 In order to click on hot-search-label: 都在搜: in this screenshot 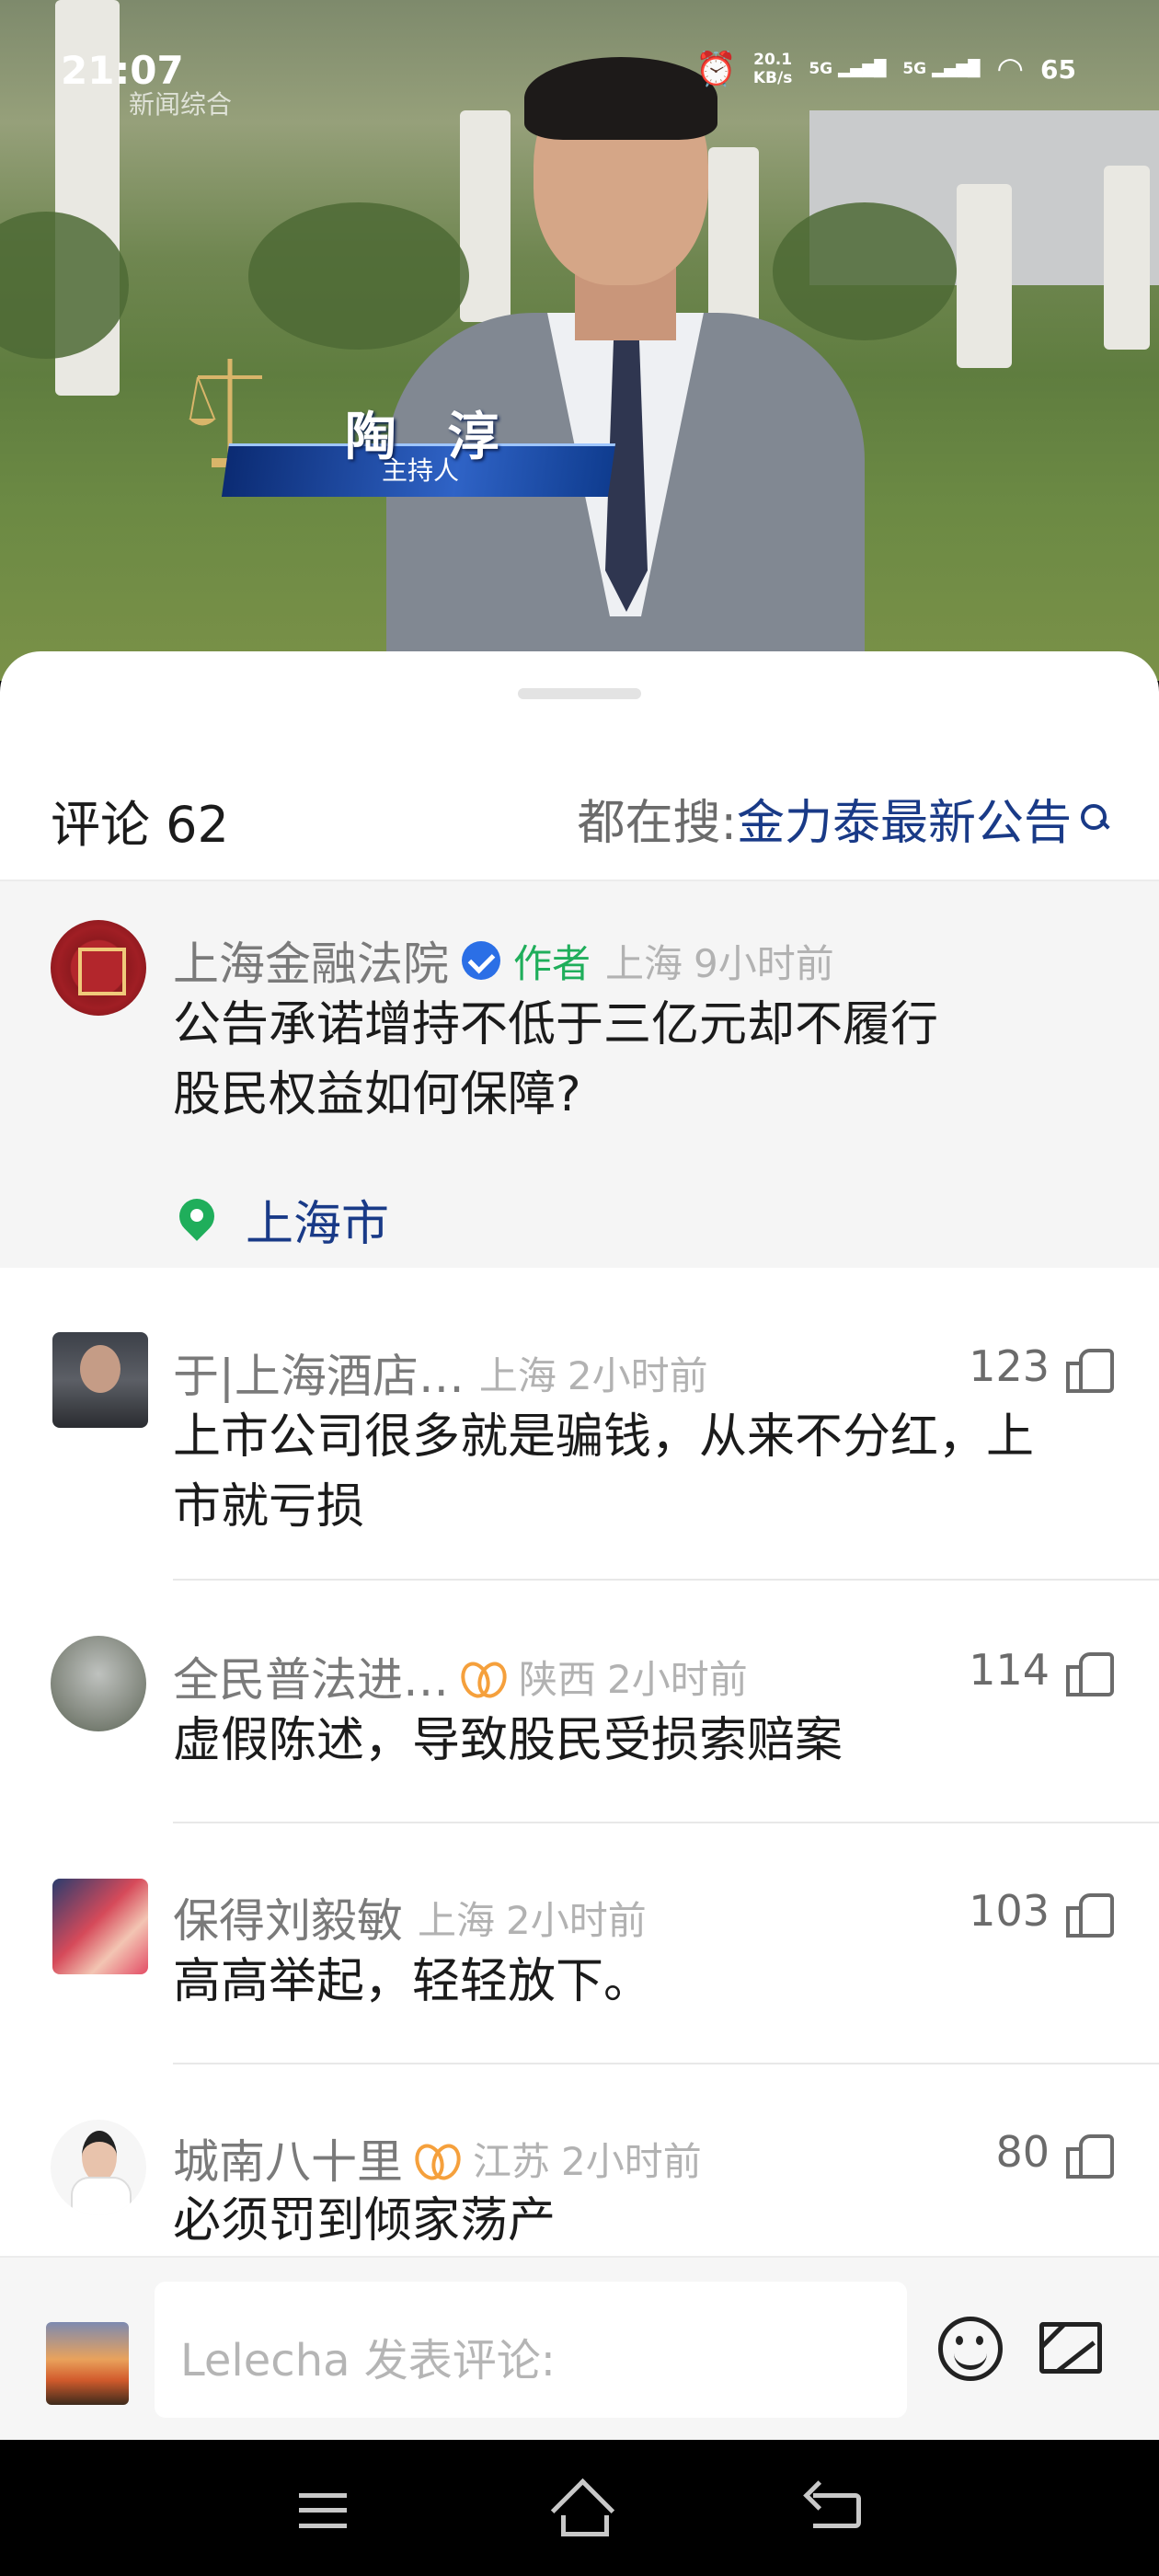, I will do `click(657, 823)`.